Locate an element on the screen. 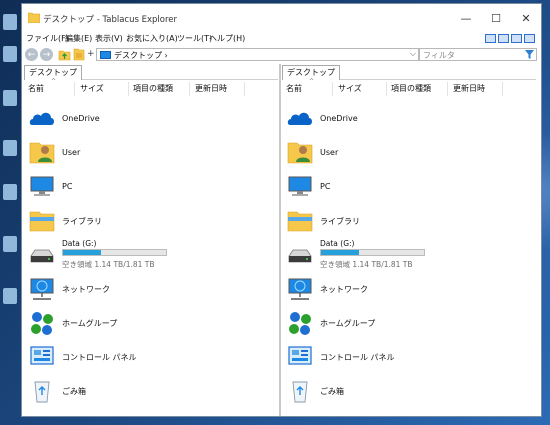  forward-button: → is located at coordinates (46, 54).